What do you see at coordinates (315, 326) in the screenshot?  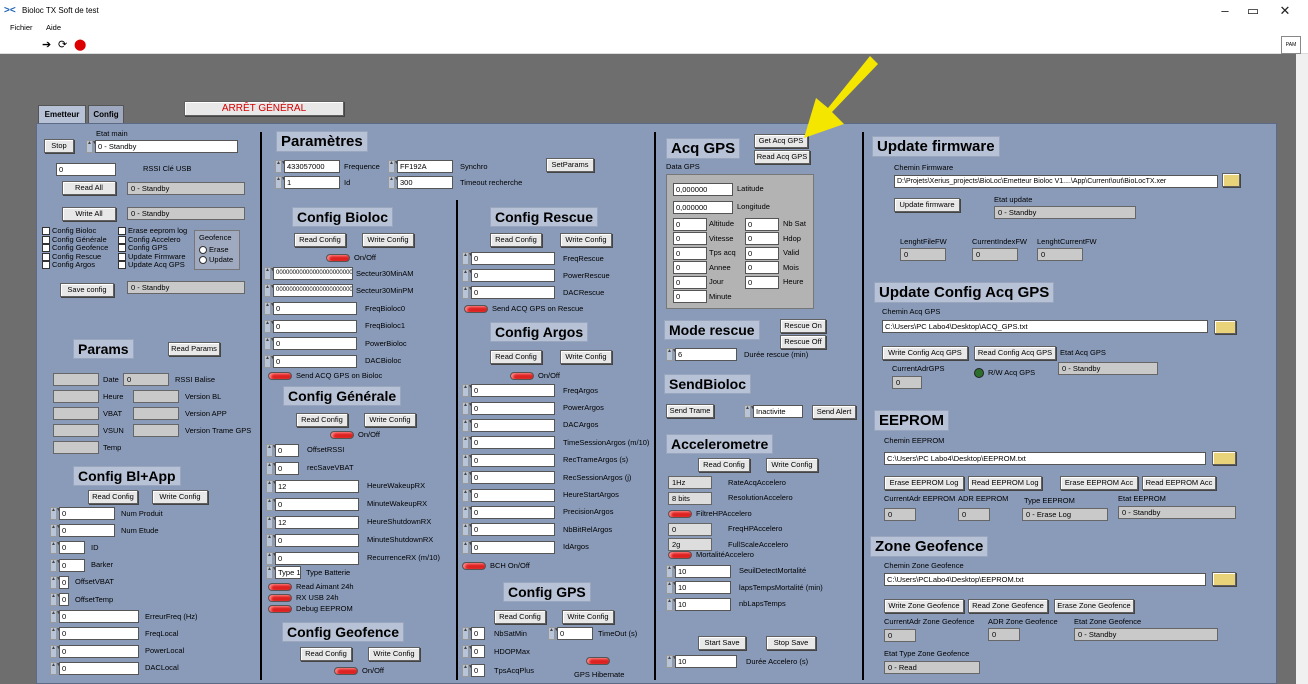 I see `freqbioloc1-field: 0` at bounding box center [315, 326].